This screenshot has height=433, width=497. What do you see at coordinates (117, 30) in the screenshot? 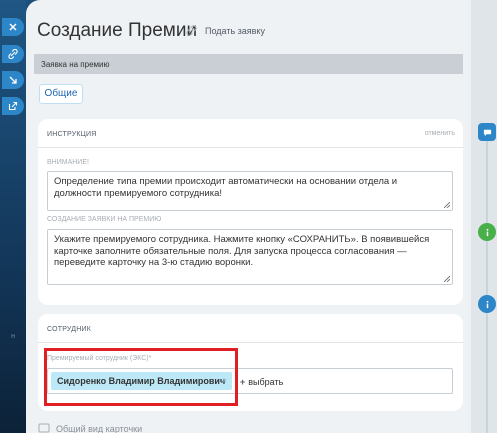
I see `page-title: Создание Премии` at bounding box center [117, 30].